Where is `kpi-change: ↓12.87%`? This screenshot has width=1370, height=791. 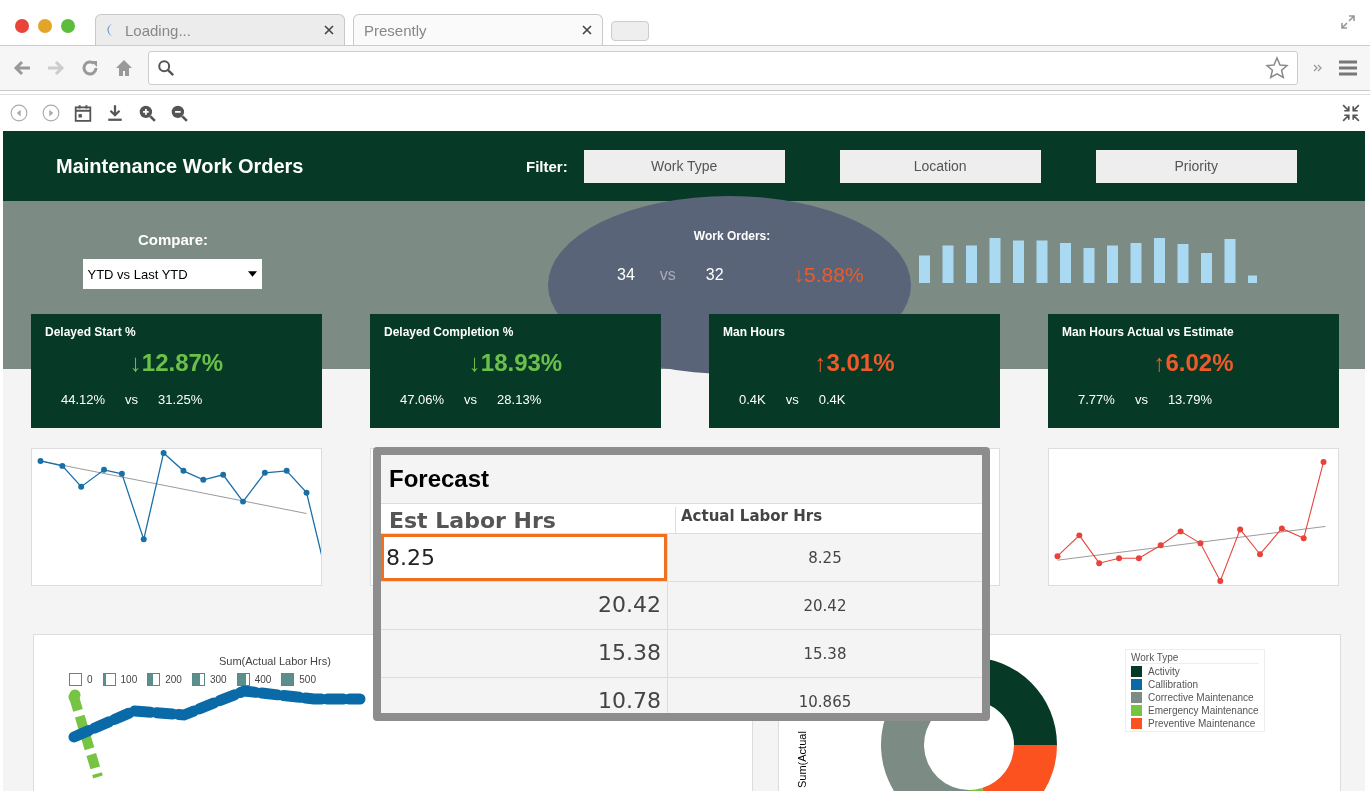 kpi-change: ↓12.87% is located at coordinates (176, 363).